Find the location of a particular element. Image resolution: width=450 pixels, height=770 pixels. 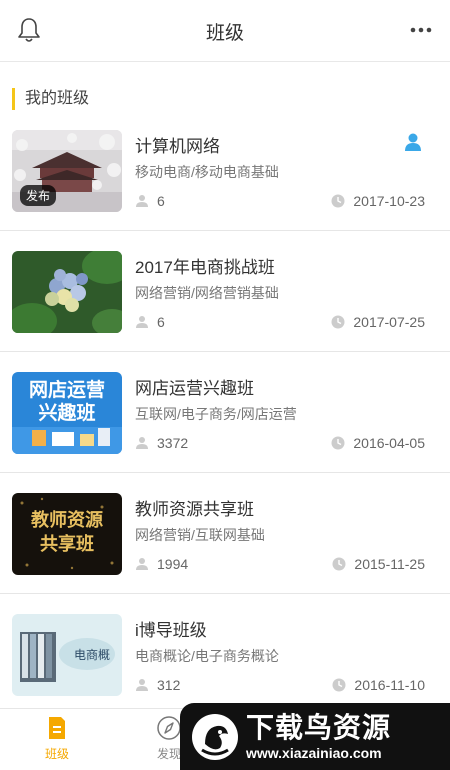

class-date: 2016-04-05 is located at coordinates (378, 443).